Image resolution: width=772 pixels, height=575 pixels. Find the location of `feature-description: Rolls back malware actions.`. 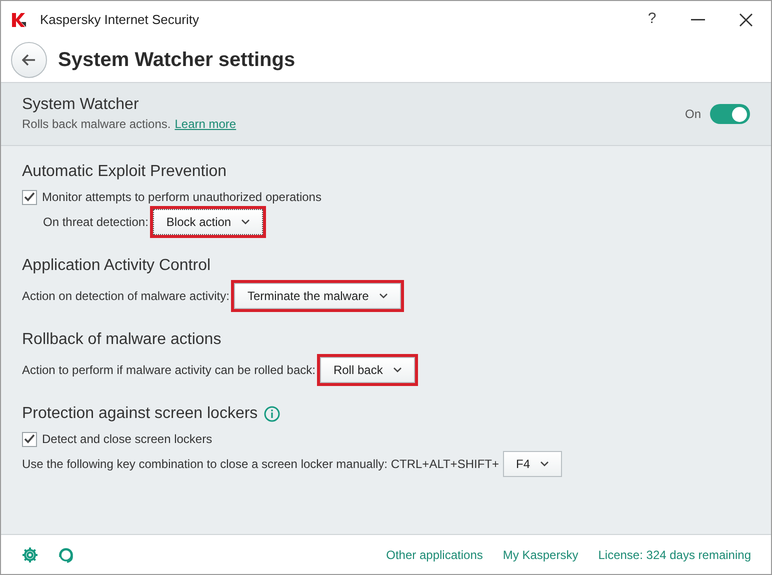

feature-description: Rolls back malware actions. is located at coordinates (96, 124).